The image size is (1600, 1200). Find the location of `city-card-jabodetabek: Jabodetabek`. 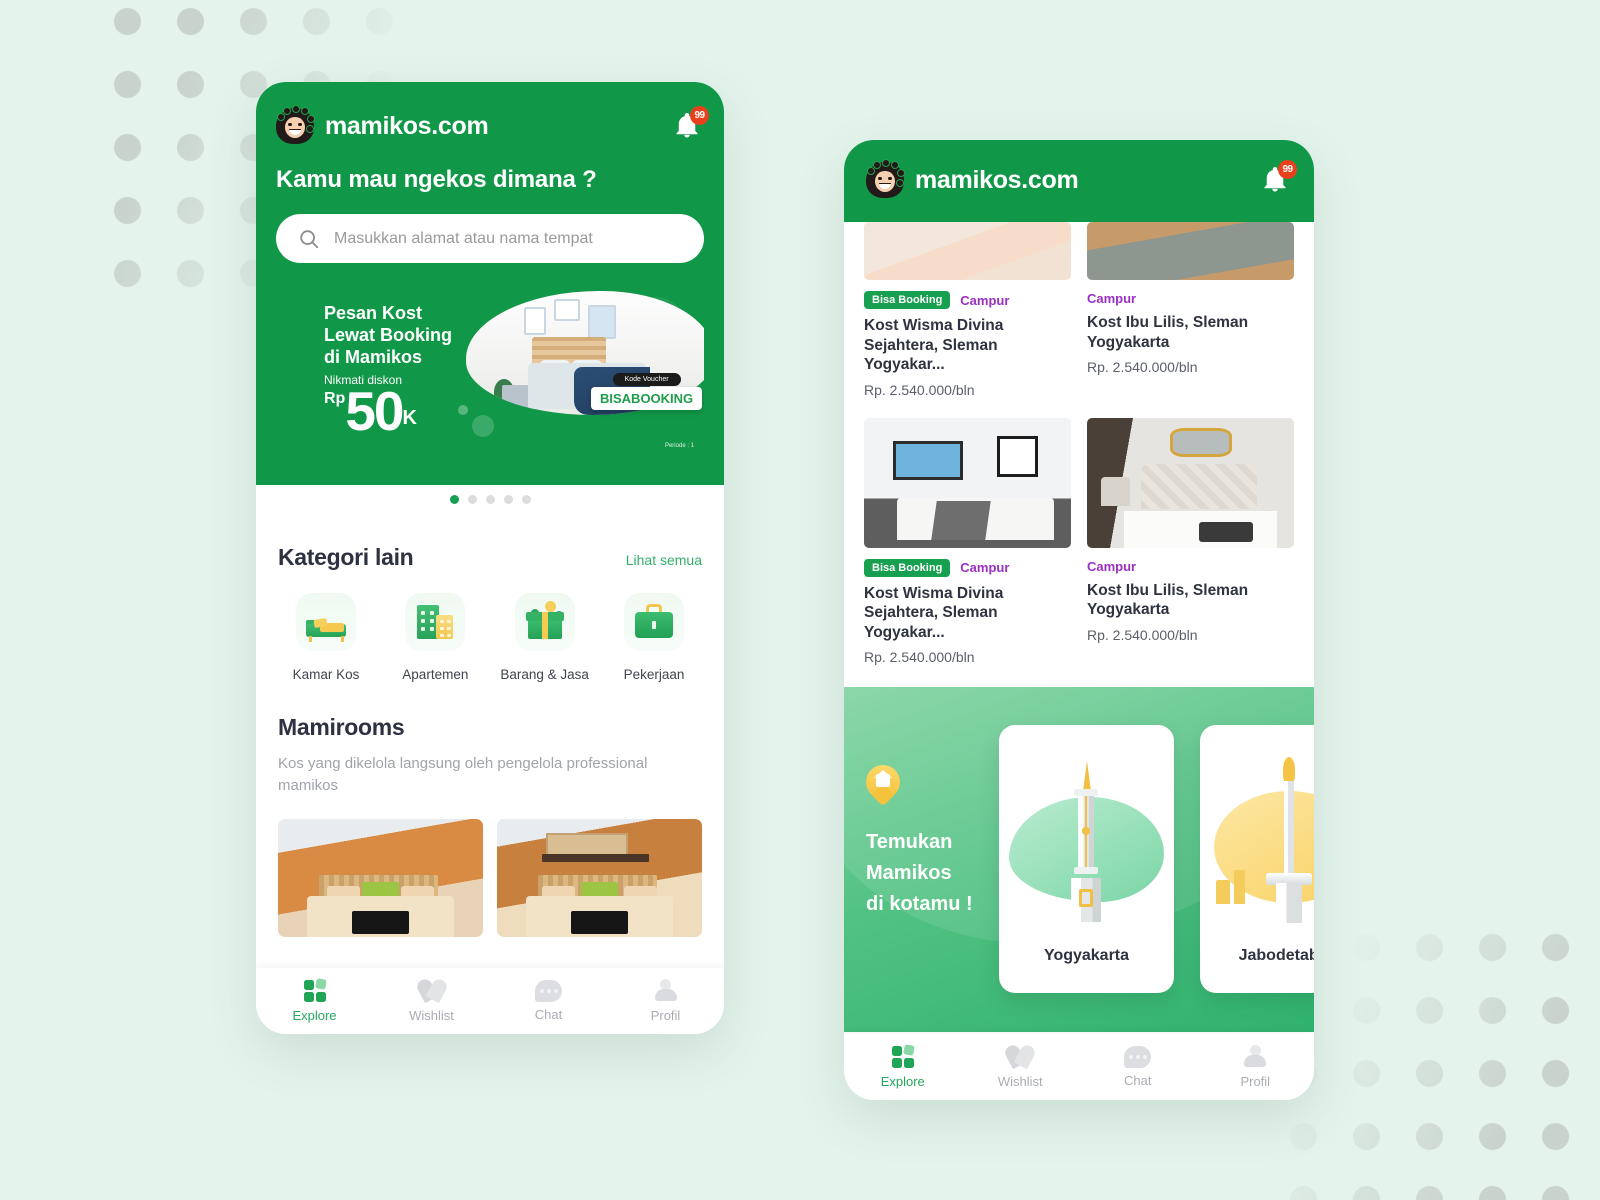

city-card-jabodetabek: Jabodetabek is located at coordinates (1257, 859).